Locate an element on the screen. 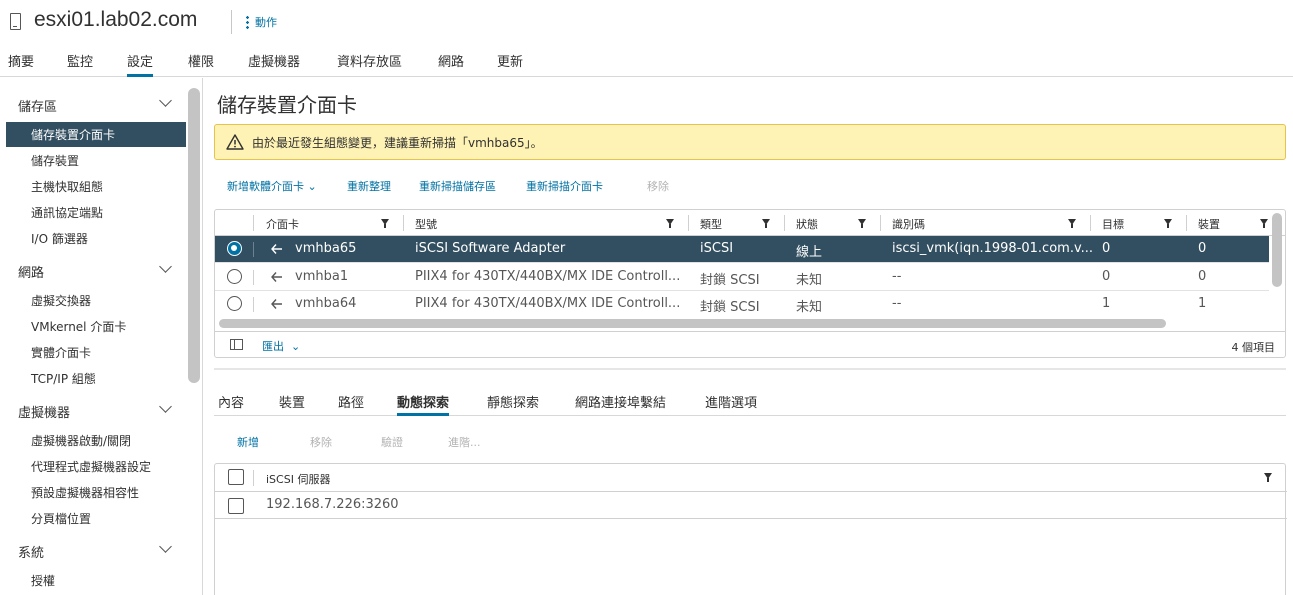  sidebar-group-system: 系統 is located at coordinates (31, 551).